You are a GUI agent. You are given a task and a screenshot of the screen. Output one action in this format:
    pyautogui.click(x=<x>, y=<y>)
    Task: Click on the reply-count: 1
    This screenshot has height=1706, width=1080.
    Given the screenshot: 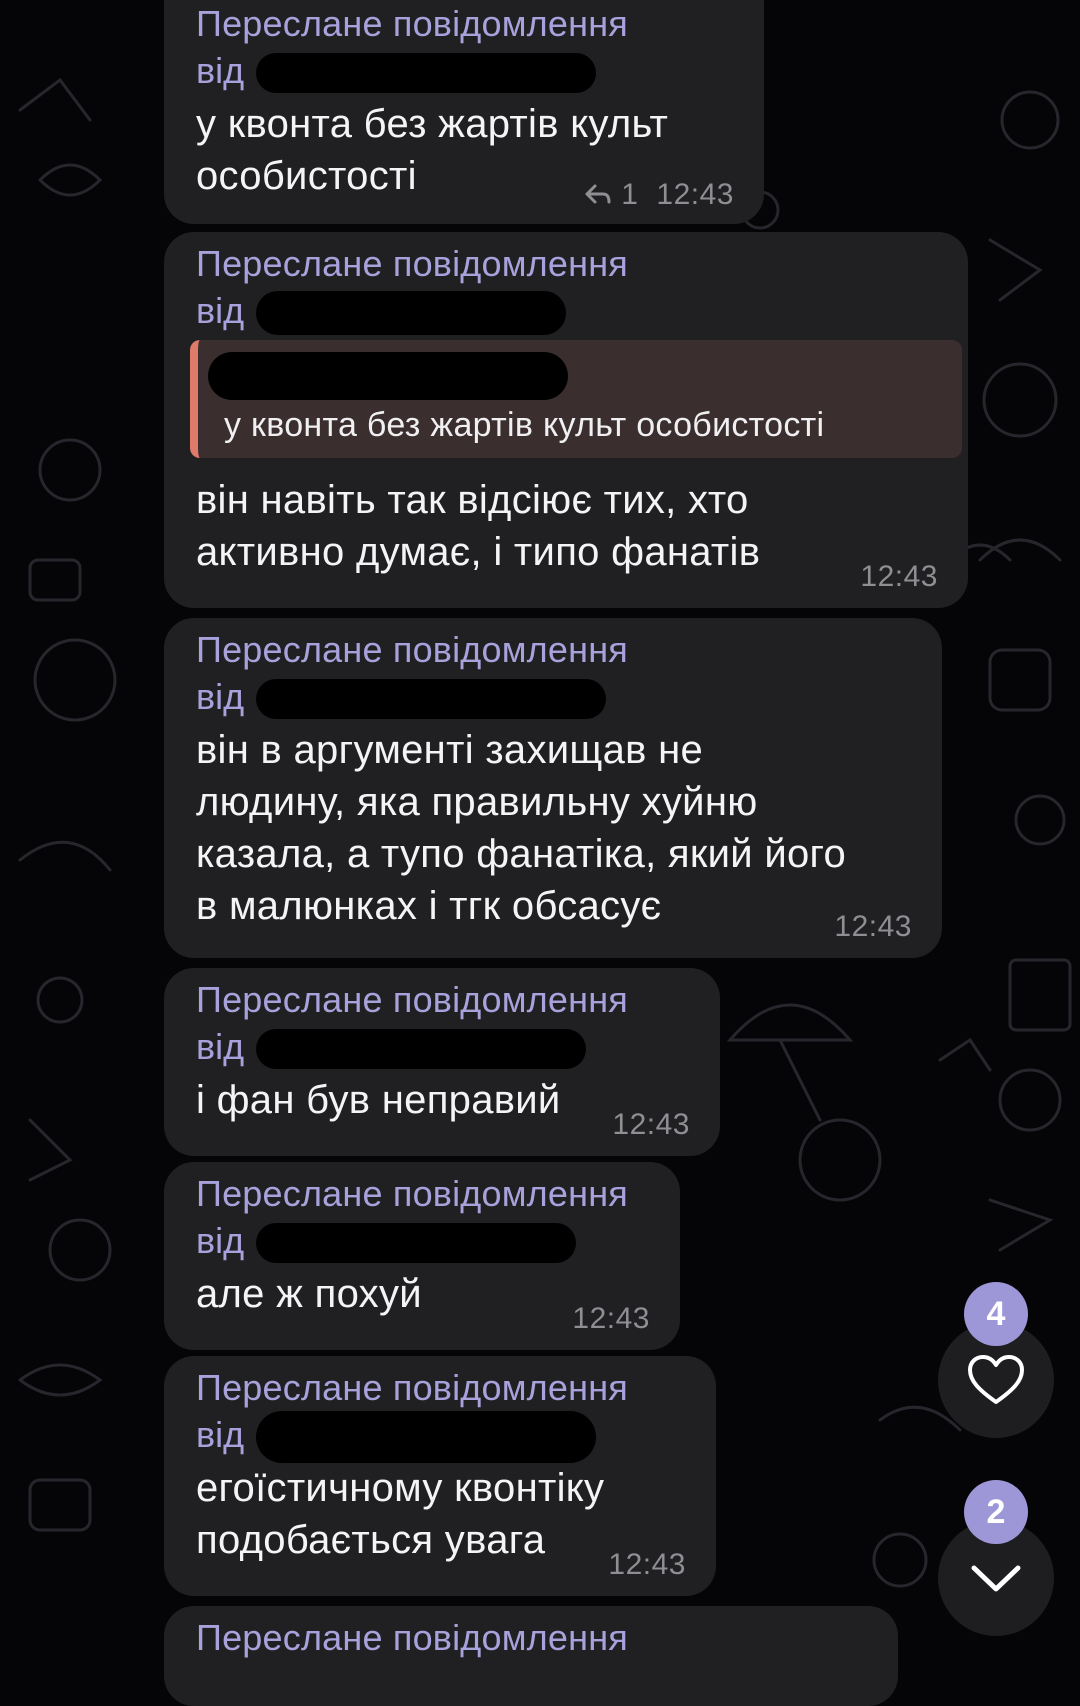 What is the action you would take?
    pyautogui.click(x=630, y=194)
    